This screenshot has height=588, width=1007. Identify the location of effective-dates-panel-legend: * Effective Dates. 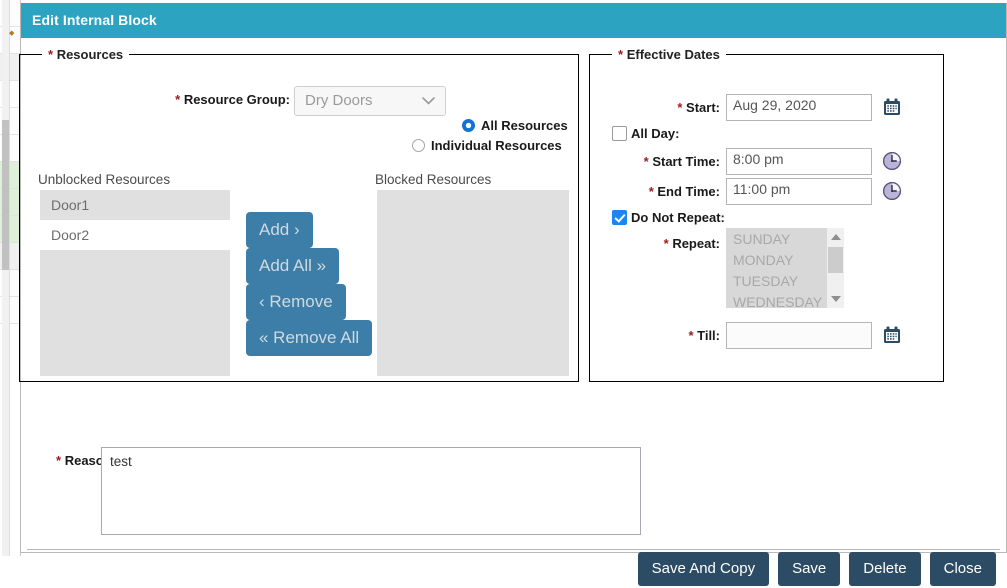
(669, 54).